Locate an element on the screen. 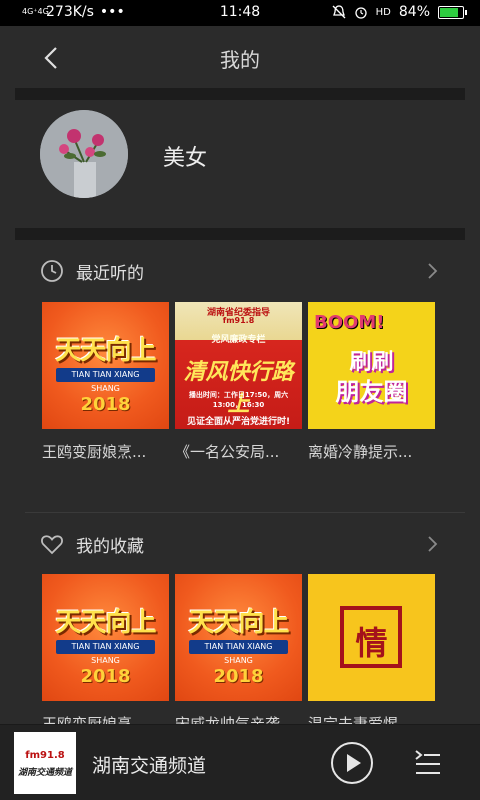  page-title: 我的 is located at coordinates (240, 60).